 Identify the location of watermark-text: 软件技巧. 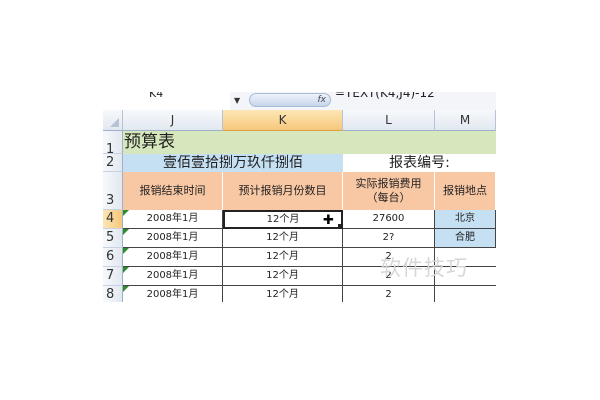
(424, 268).